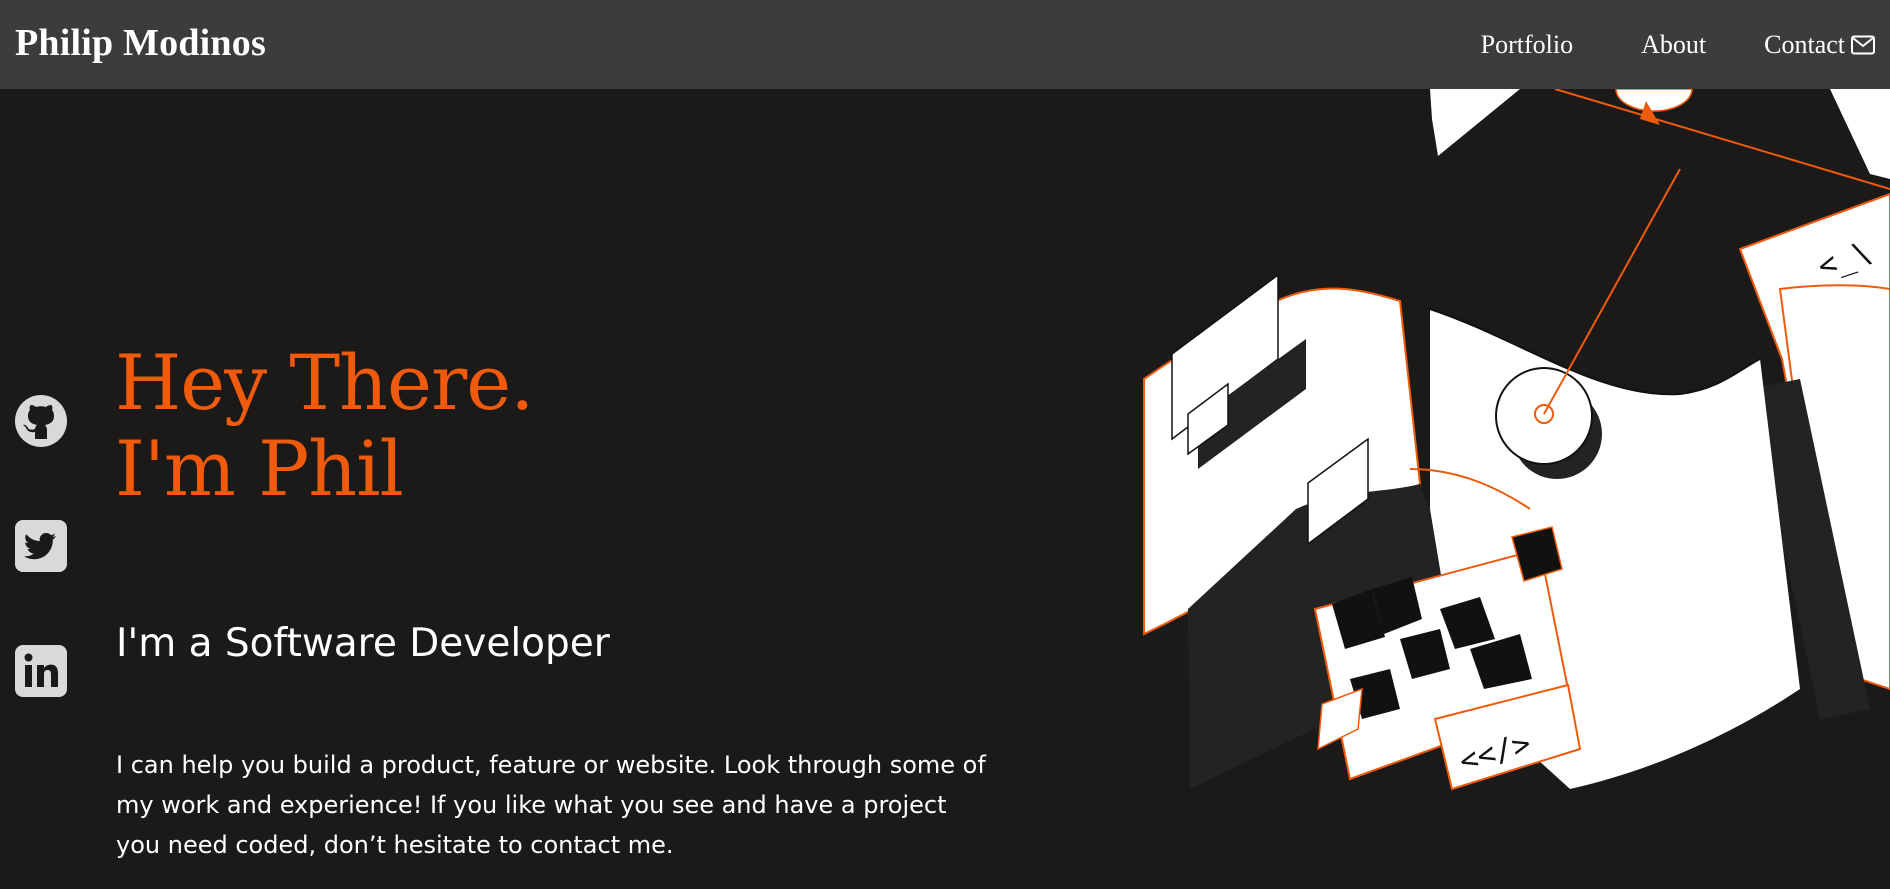 Image resolution: width=1890 pixels, height=889 pixels. What do you see at coordinates (259, 468) in the screenshot?
I see `headline-line-2: I'm Phil` at bounding box center [259, 468].